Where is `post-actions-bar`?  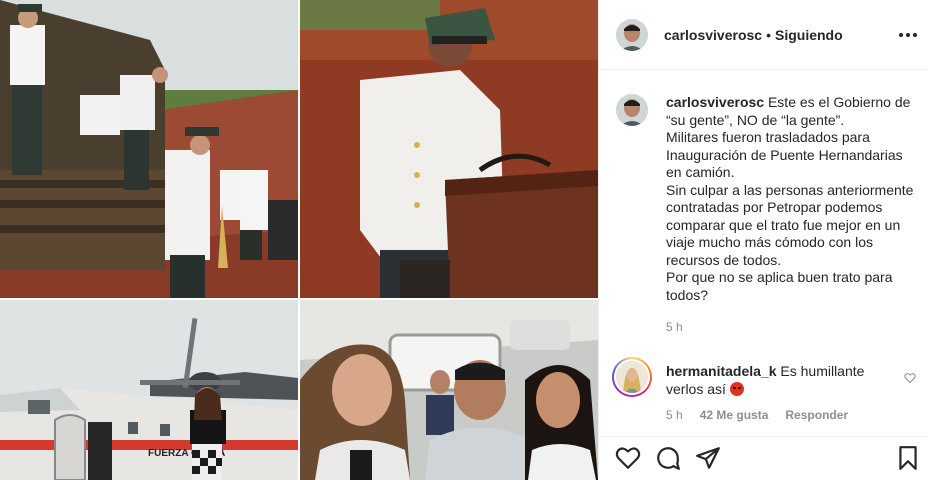 post-actions-bar is located at coordinates (763, 458).